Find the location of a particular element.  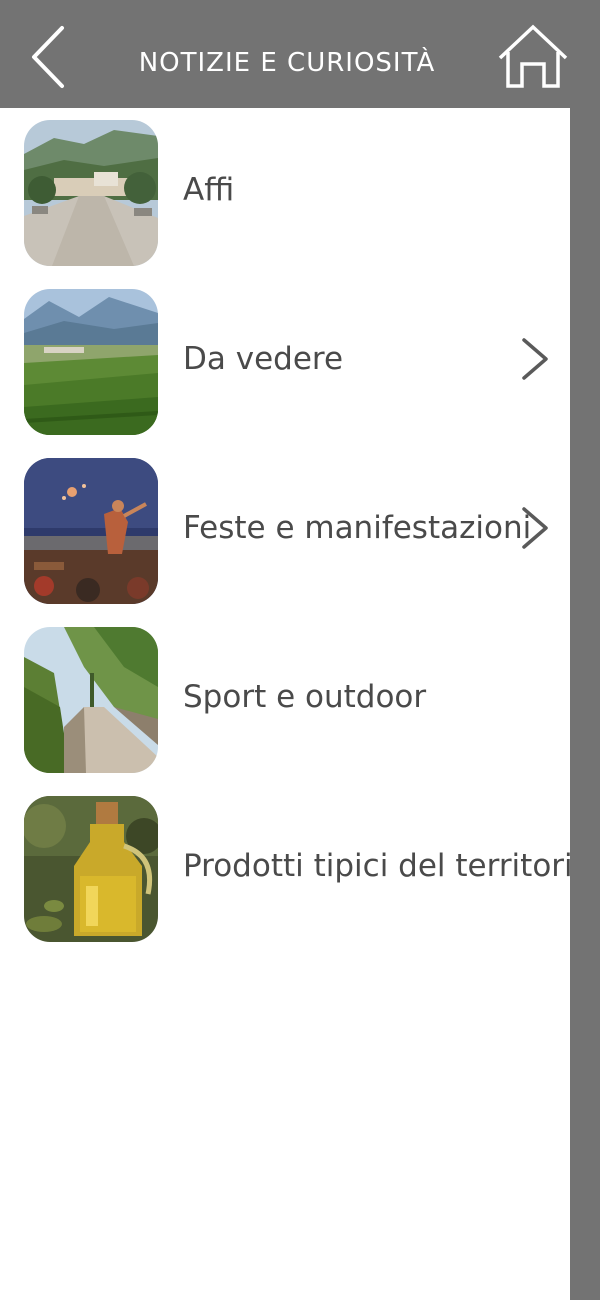

header-bar: NOTIZIE E CURIOSITÀ is located at coordinates (300, 54).